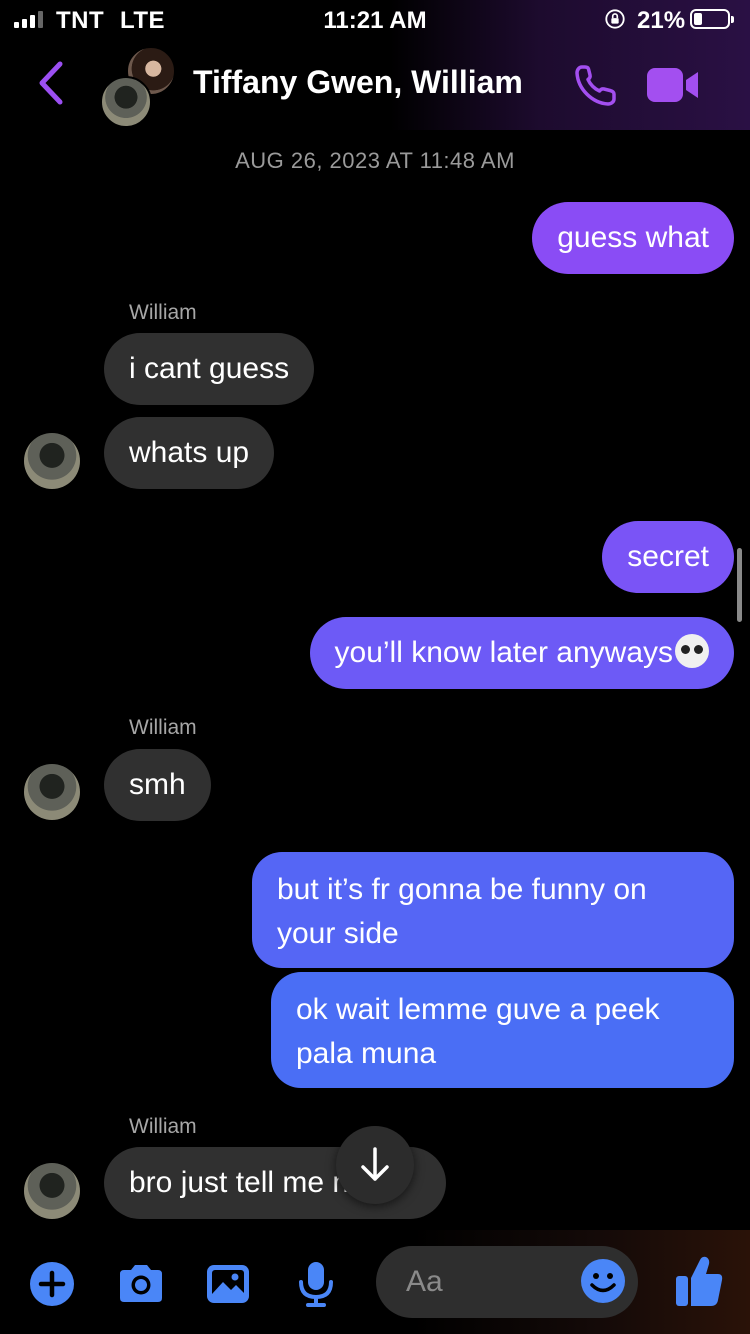 The height and width of the screenshot is (1334, 750). What do you see at coordinates (712, 19) in the screenshot?
I see `battery-icon` at bounding box center [712, 19].